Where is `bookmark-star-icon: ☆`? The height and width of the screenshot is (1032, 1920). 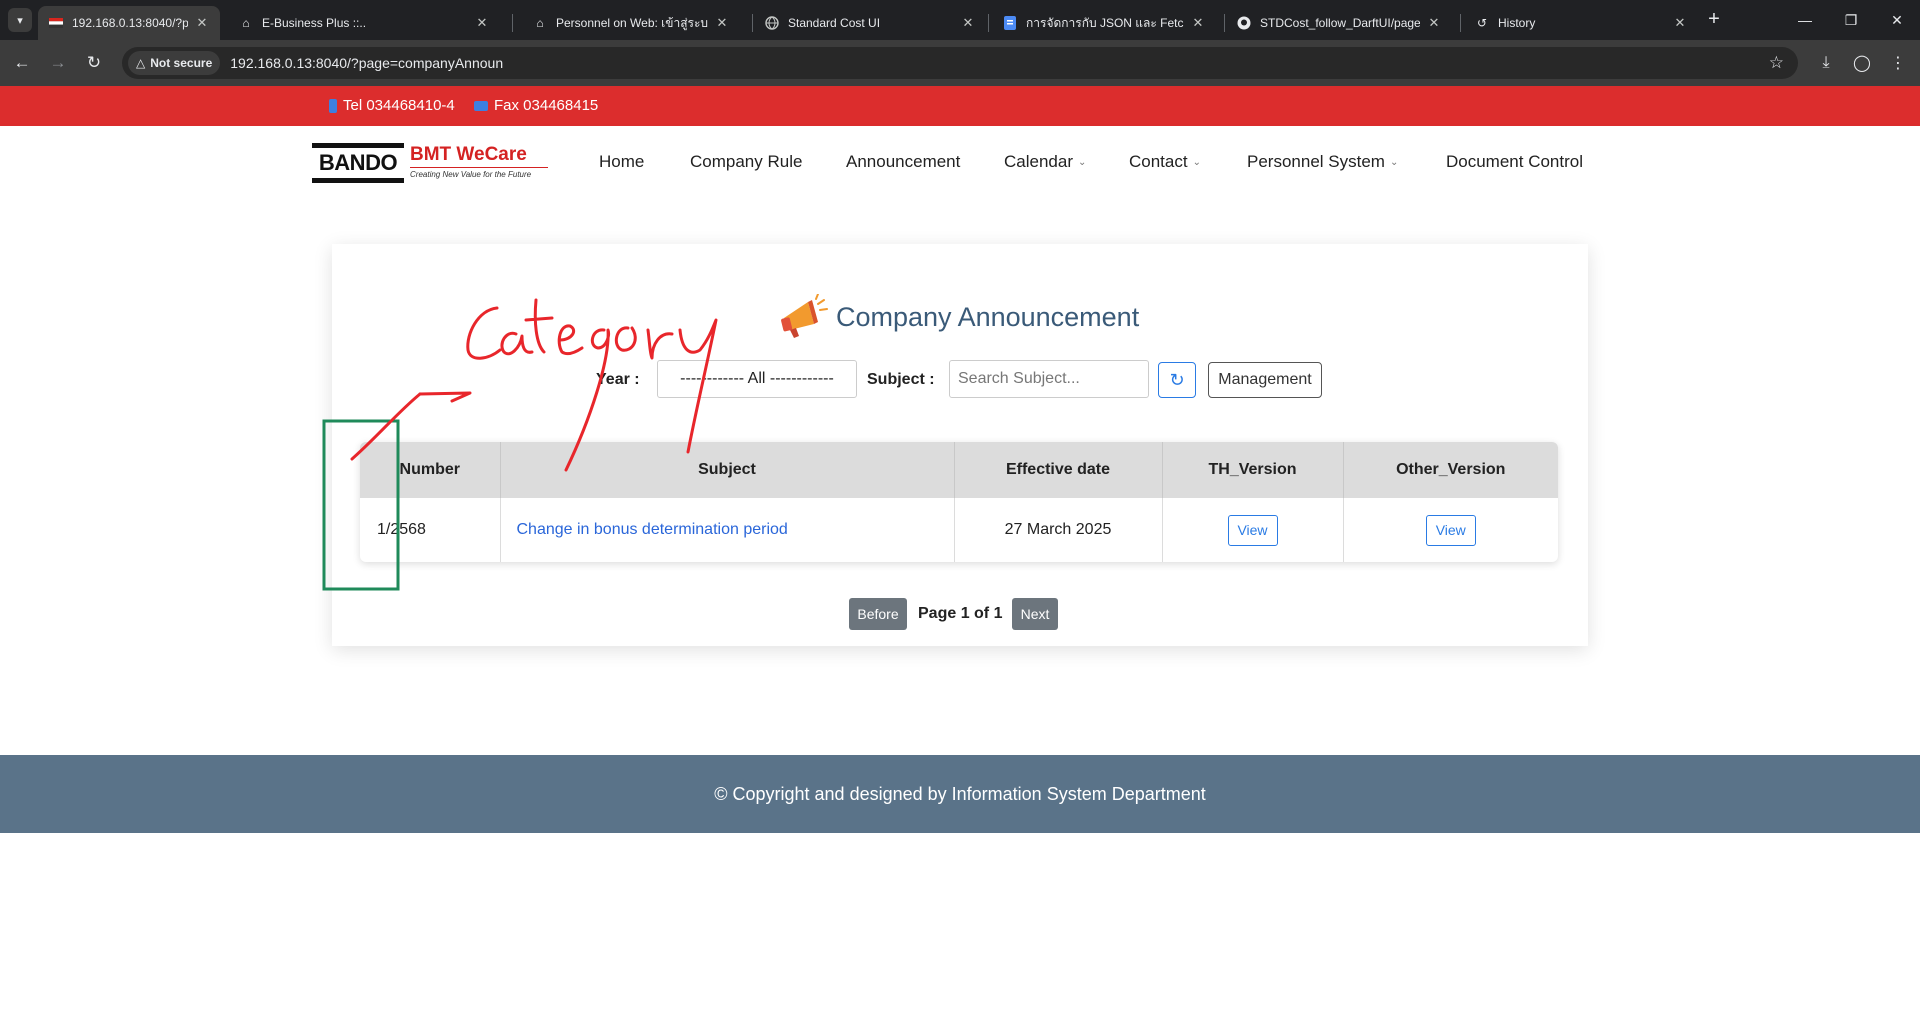
bookmark-star-icon: ☆ is located at coordinates (1776, 63).